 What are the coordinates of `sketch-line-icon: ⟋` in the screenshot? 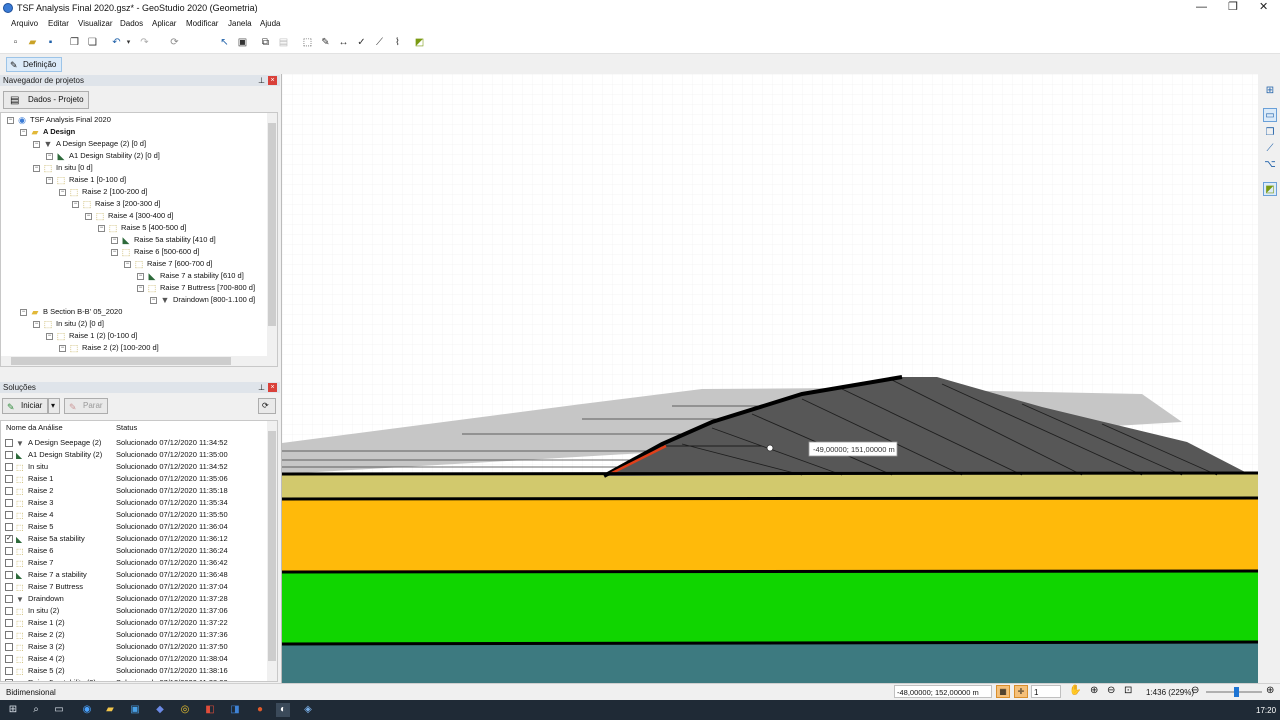 It's located at (379, 42).